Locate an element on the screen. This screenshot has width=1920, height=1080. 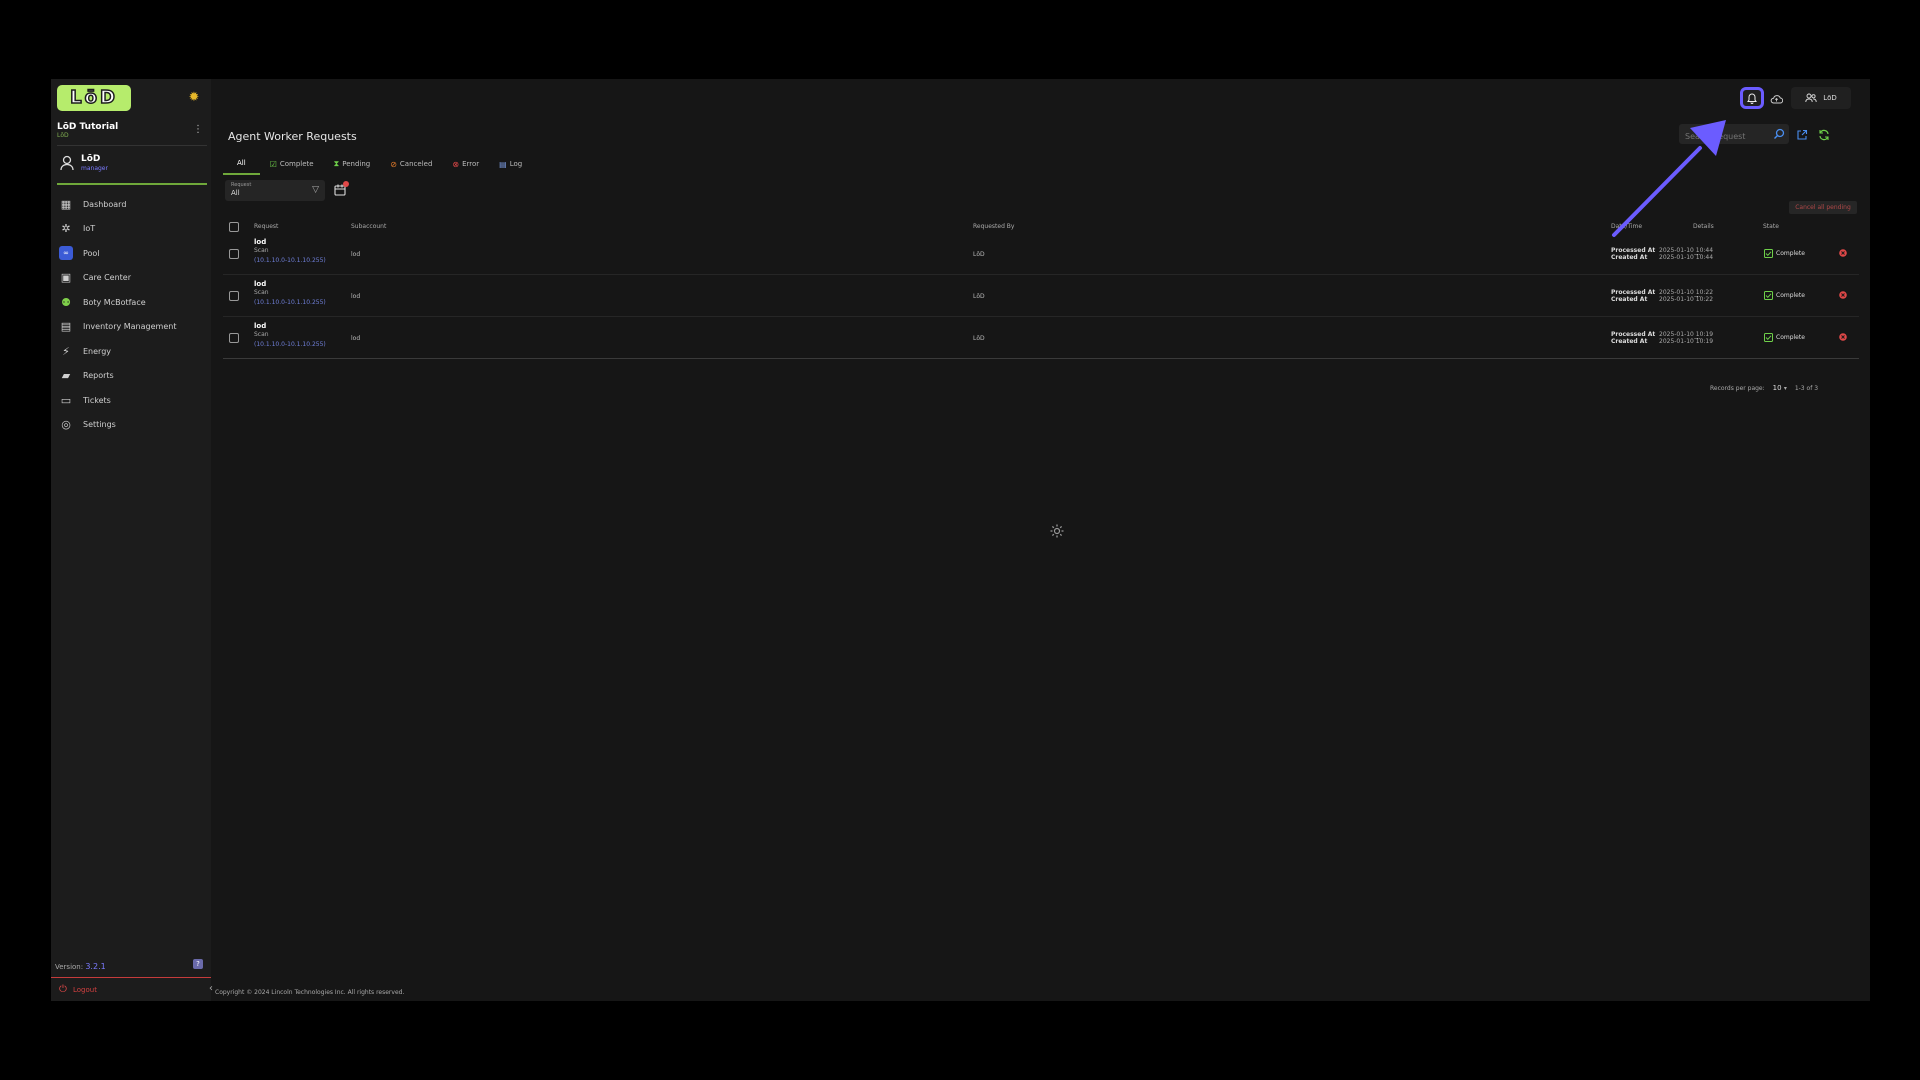
select-all-checkbox is located at coordinates (234, 227).